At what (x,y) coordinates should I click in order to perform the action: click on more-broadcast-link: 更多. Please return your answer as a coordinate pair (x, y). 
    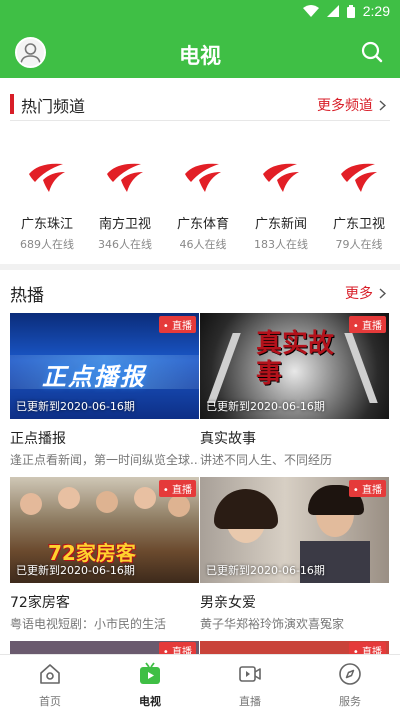
    Looking at the image, I should click on (365, 293).